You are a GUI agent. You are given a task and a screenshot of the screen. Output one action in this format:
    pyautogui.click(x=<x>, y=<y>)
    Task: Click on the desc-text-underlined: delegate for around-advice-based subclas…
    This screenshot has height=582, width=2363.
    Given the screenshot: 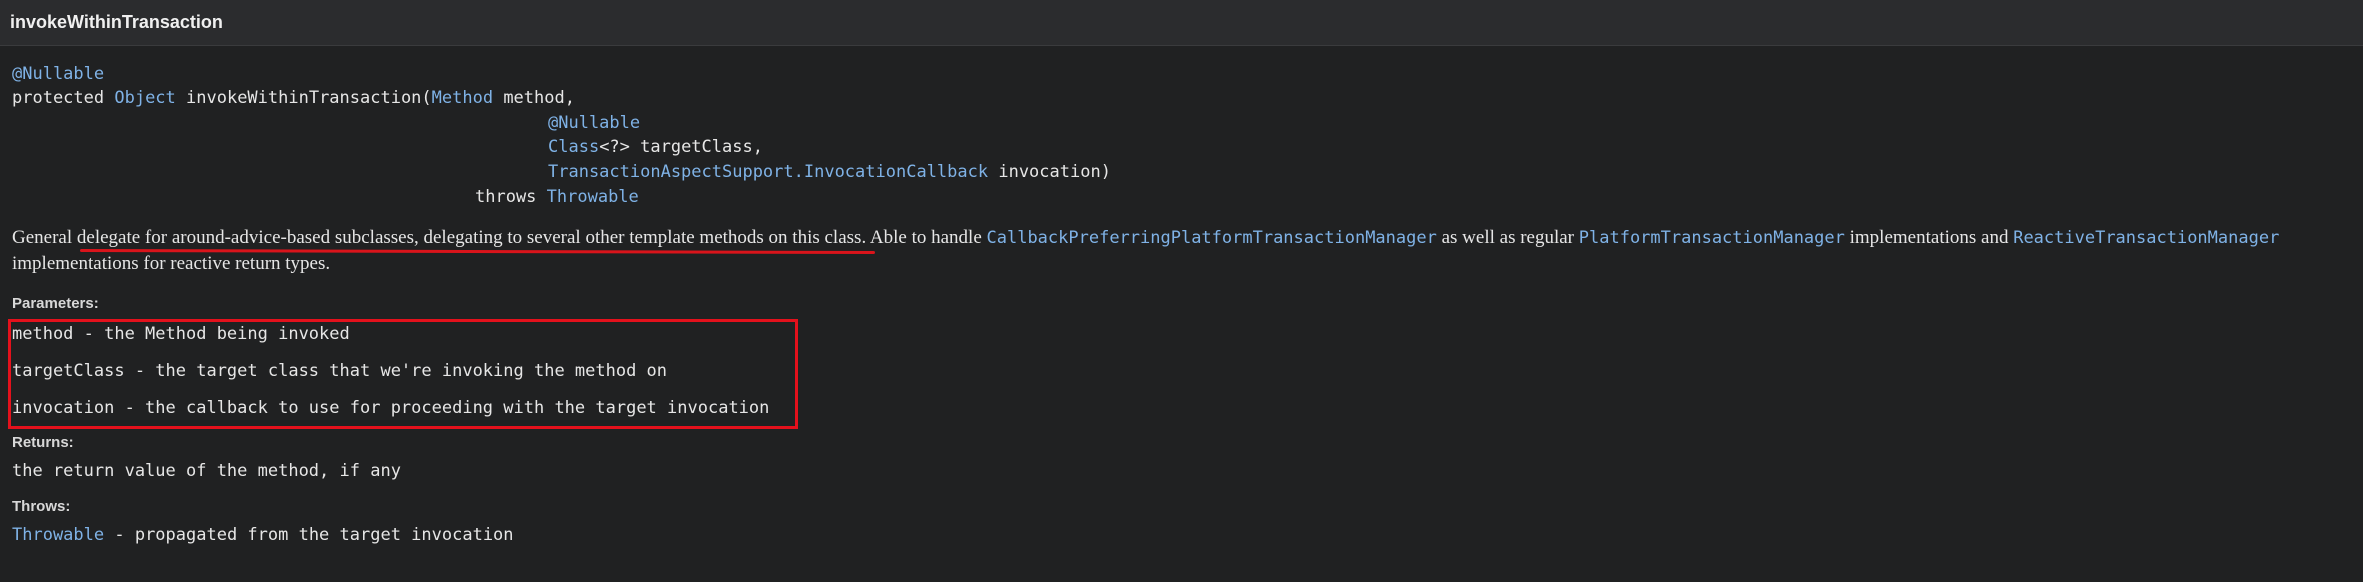 What is the action you would take?
    pyautogui.click(x=469, y=237)
    